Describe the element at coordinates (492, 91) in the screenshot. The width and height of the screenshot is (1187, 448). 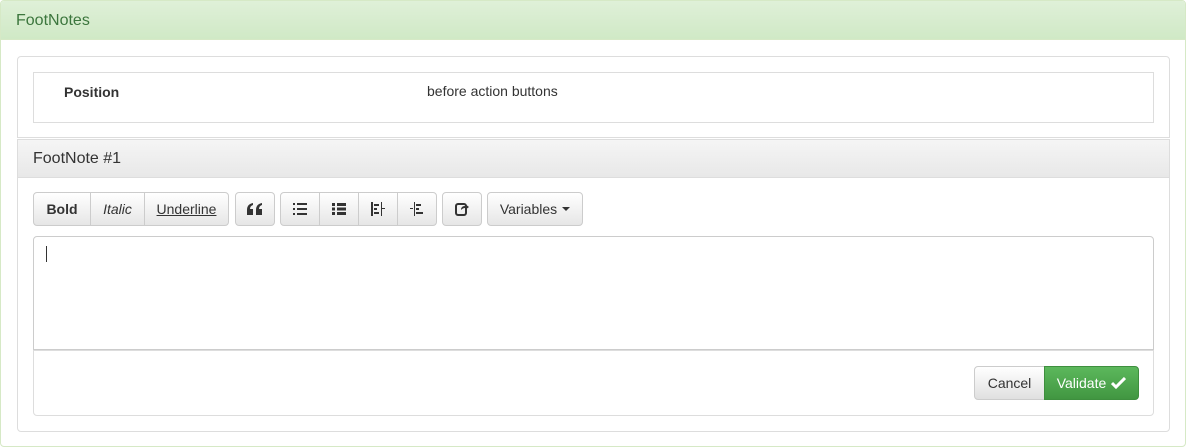
I see `position-value: before action buttons` at that location.